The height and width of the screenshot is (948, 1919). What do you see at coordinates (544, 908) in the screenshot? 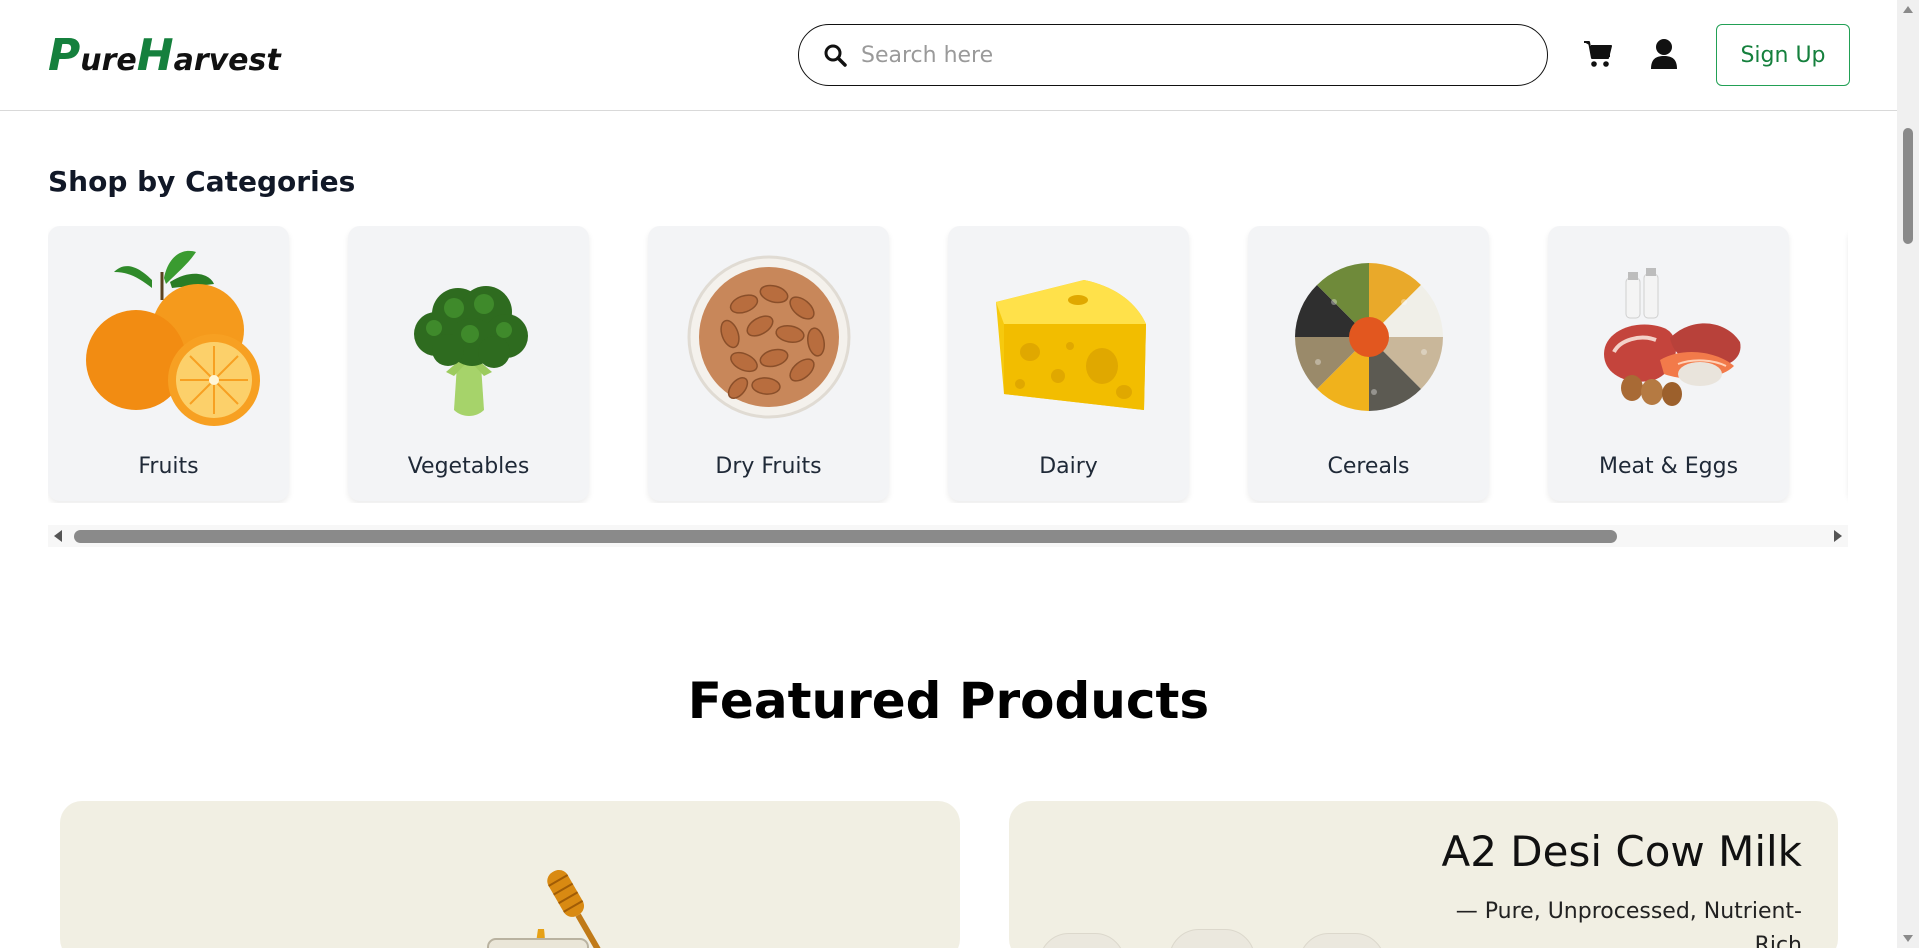
I see `honey-jar-image` at bounding box center [544, 908].